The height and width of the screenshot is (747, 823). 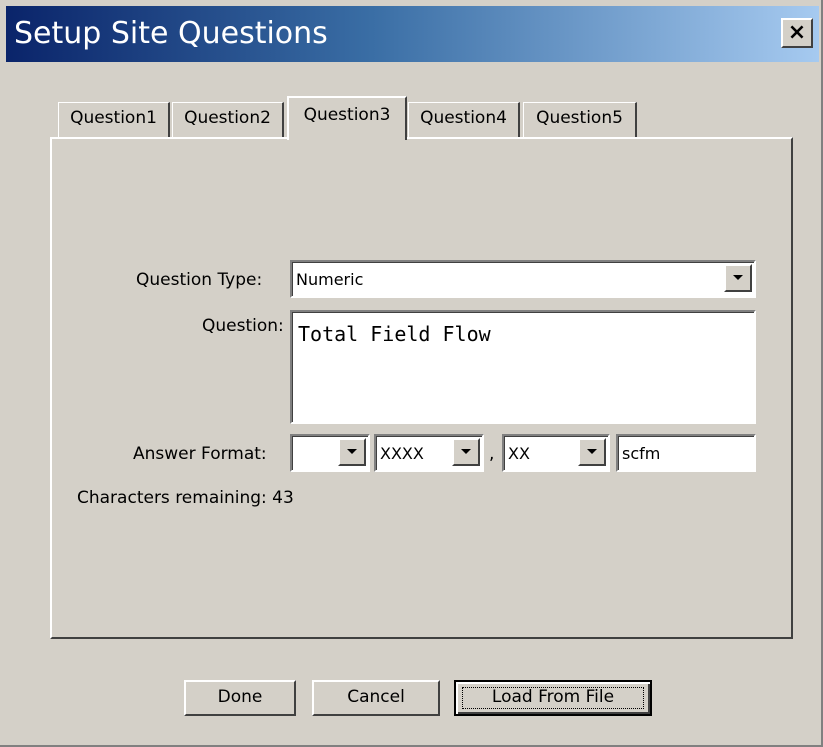 What do you see at coordinates (402, 453) in the screenshot?
I see `answer-integer-digits-value: XXXX` at bounding box center [402, 453].